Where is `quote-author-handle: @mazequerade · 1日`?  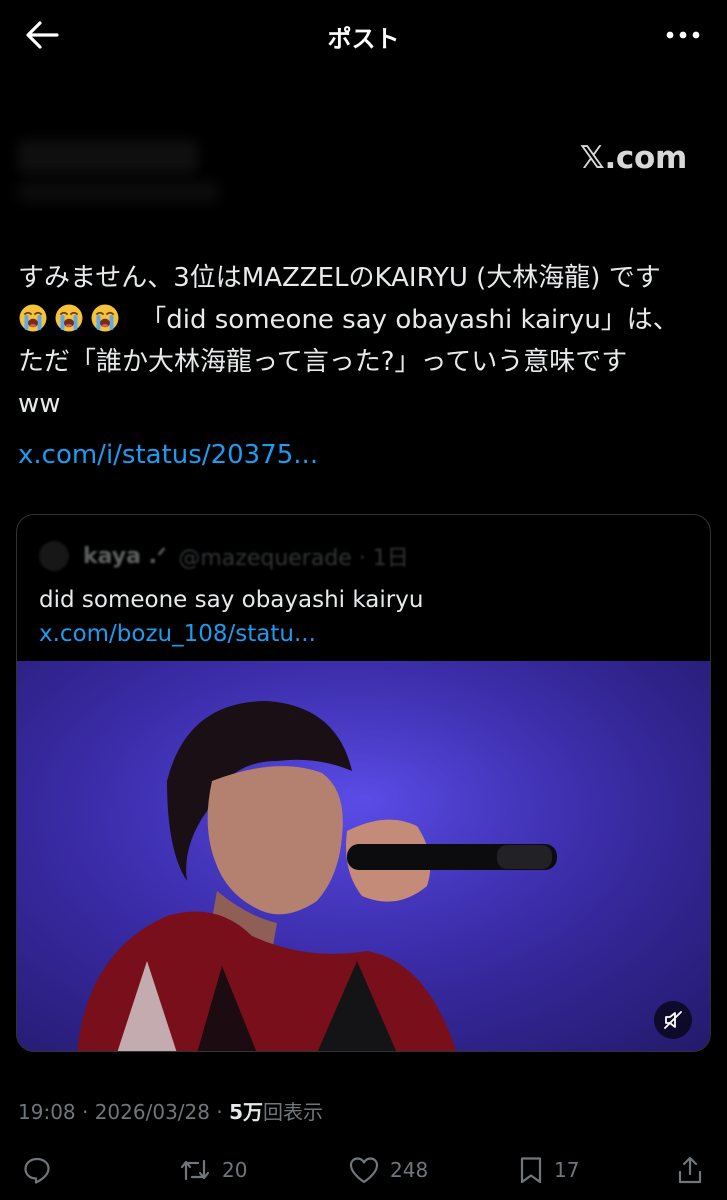 quote-author-handle: @mazequerade · 1日 is located at coordinates (293, 558).